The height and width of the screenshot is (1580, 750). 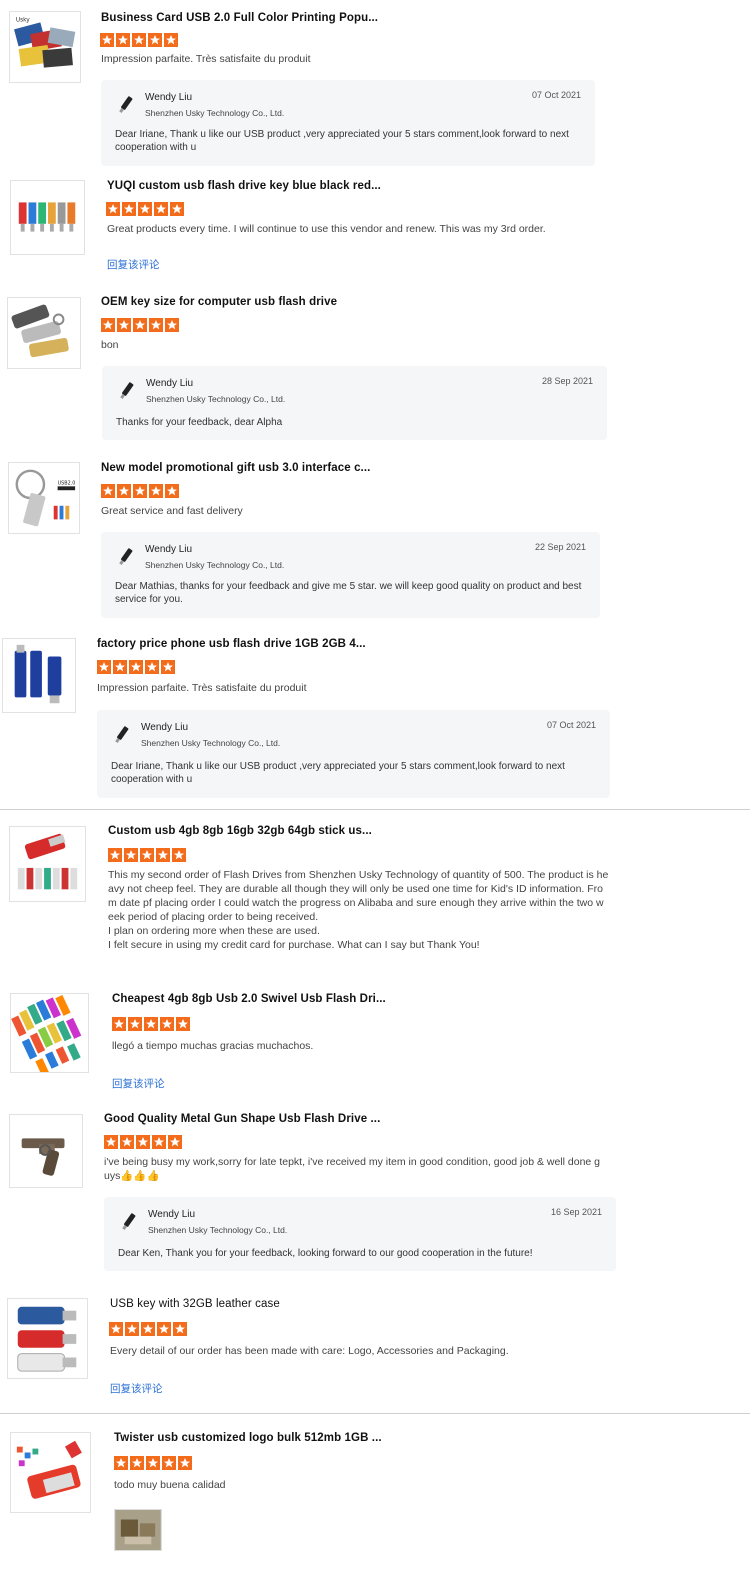 I want to click on phone-usb-icon, so click(x=39, y=675).